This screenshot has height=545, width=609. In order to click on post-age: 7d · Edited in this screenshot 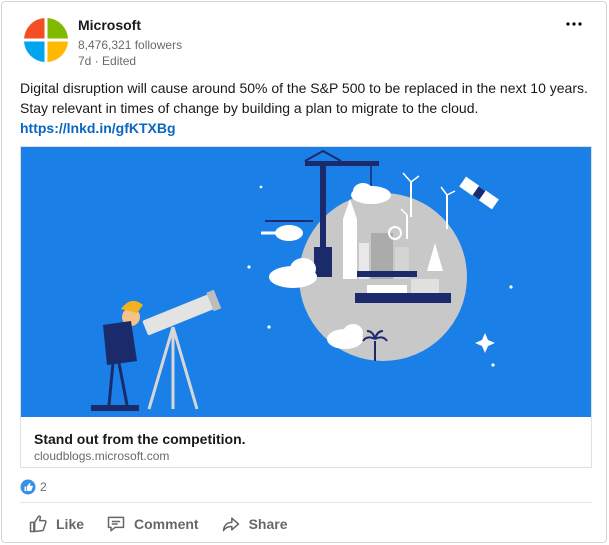, I will do `click(107, 61)`.